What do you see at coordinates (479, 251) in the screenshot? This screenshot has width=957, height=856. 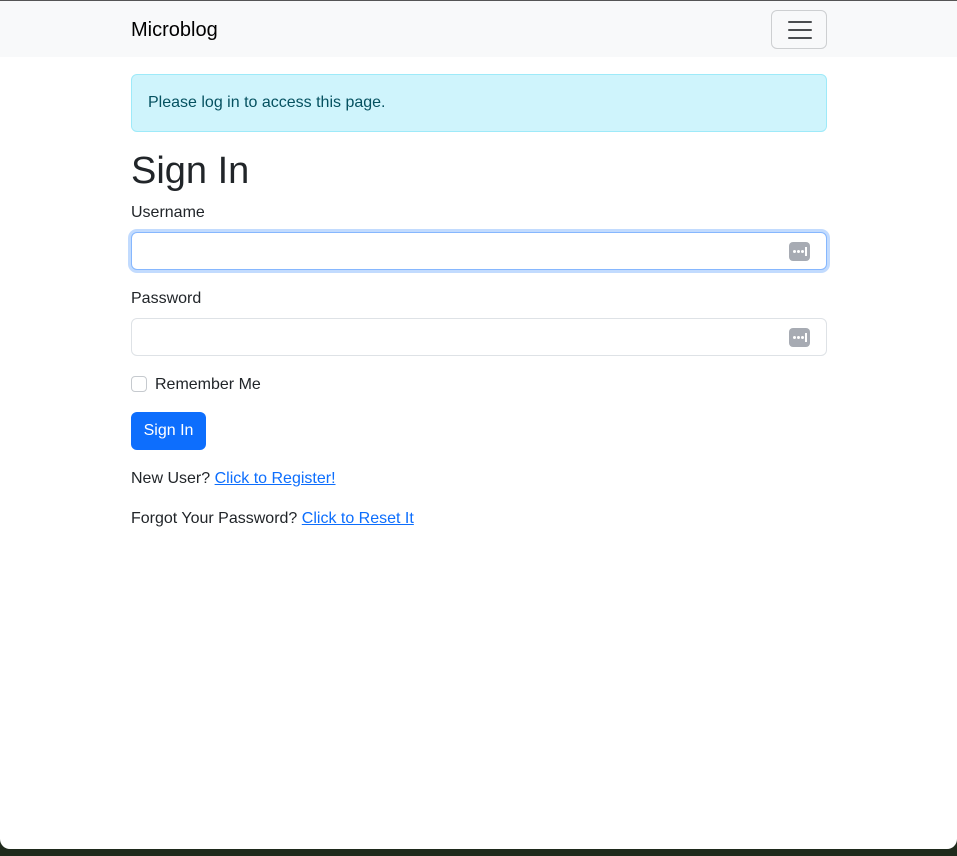 I see `username-input` at bounding box center [479, 251].